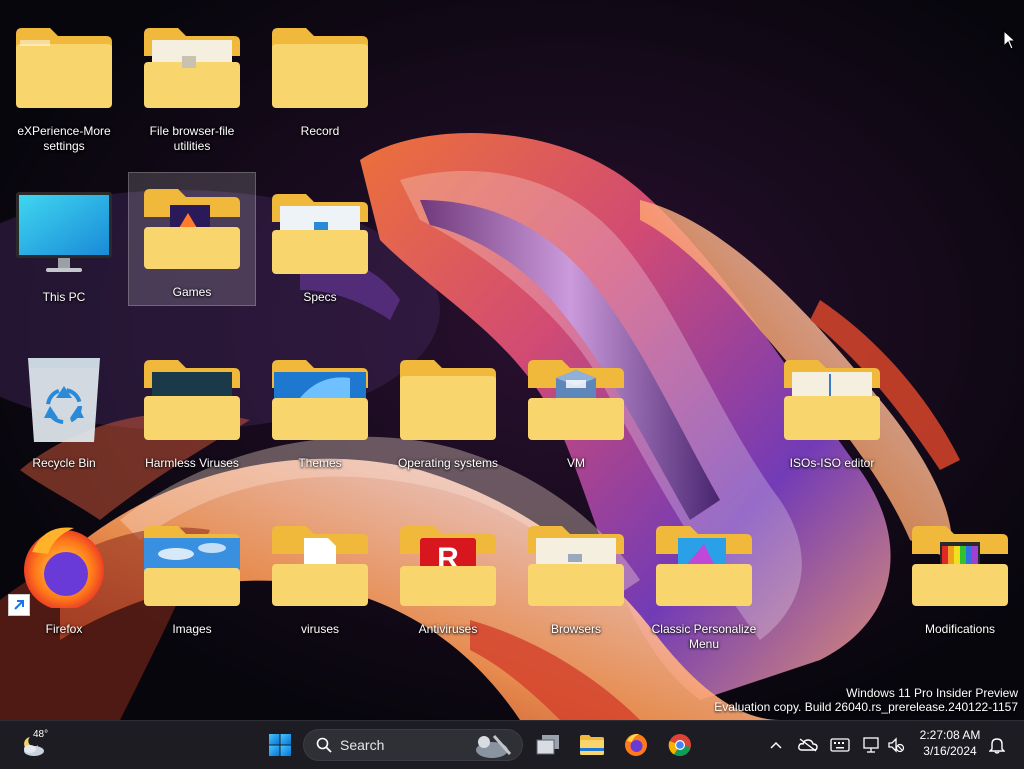  What do you see at coordinates (320, 131) in the screenshot?
I see `icon-label: Record` at bounding box center [320, 131].